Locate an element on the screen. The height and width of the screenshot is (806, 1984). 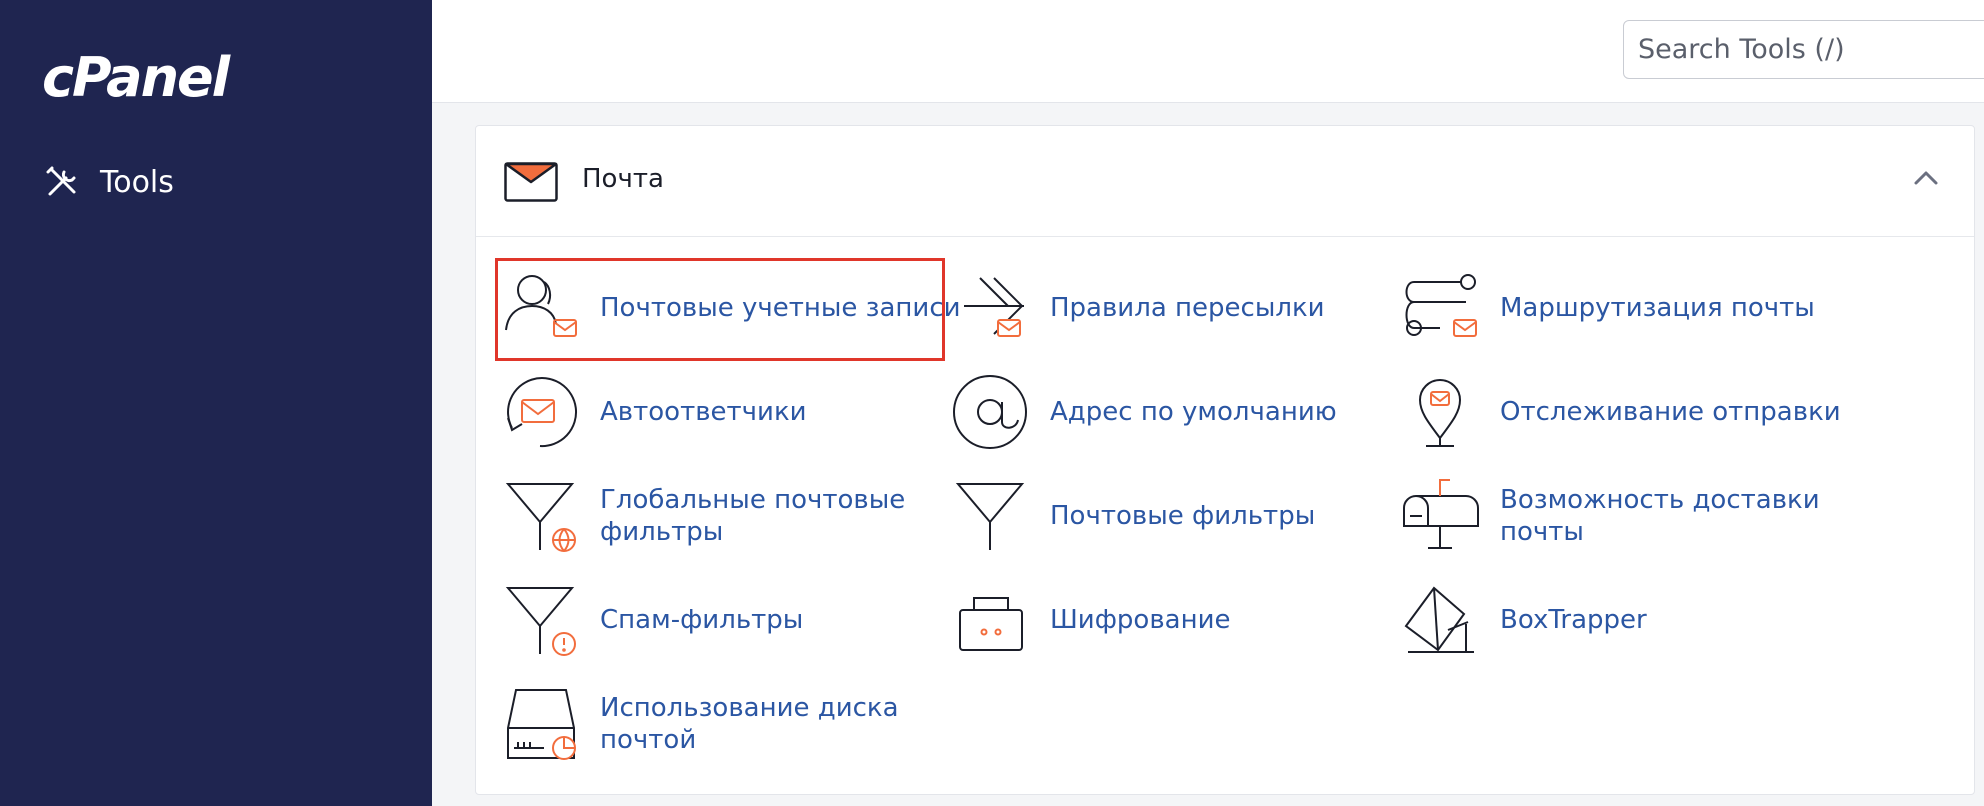
filter-icon is located at coordinates (990, 516).